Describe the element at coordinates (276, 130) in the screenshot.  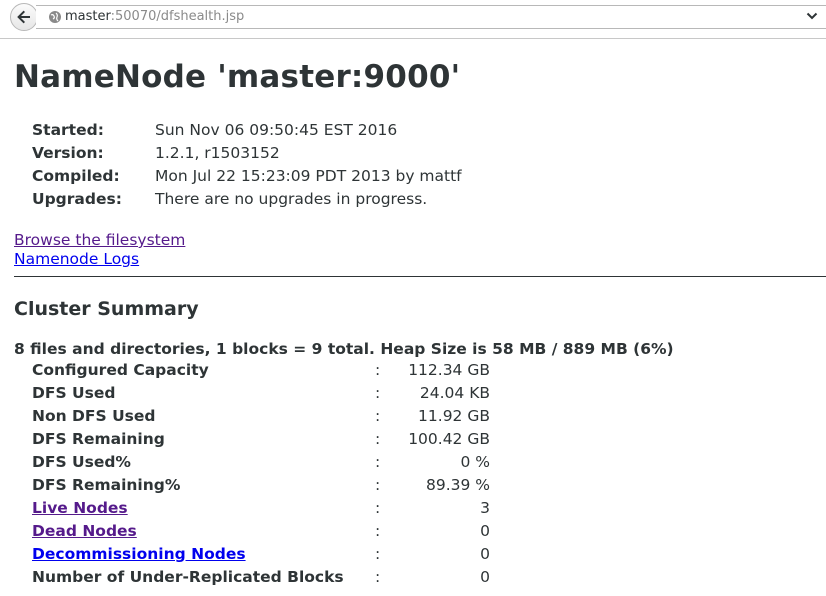
I see `info-value: Sun Nov 06 09:50:45 EST 2016` at that location.